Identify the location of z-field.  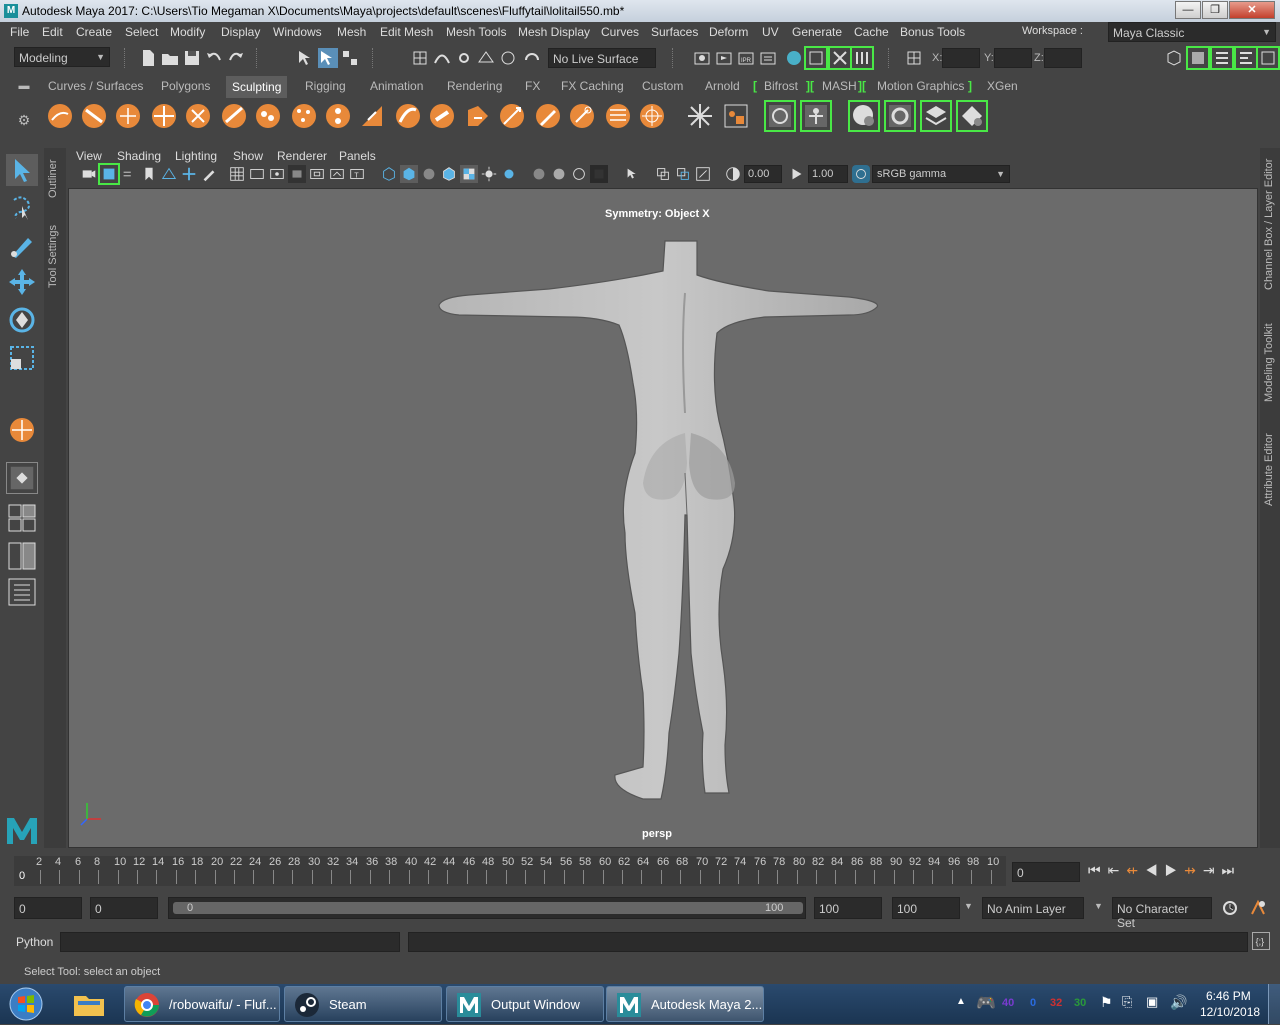
(1063, 58).